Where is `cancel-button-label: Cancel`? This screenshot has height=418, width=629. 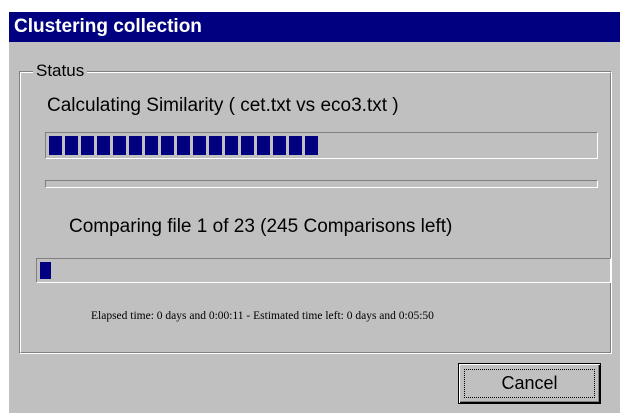 cancel-button-label: Cancel is located at coordinates (529, 383).